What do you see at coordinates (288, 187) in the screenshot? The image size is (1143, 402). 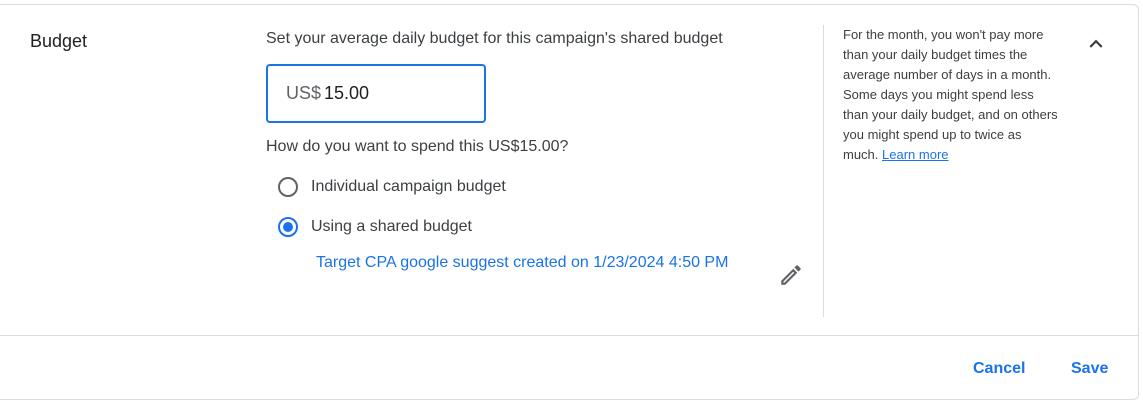 I see `radio-individual` at bounding box center [288, 187].